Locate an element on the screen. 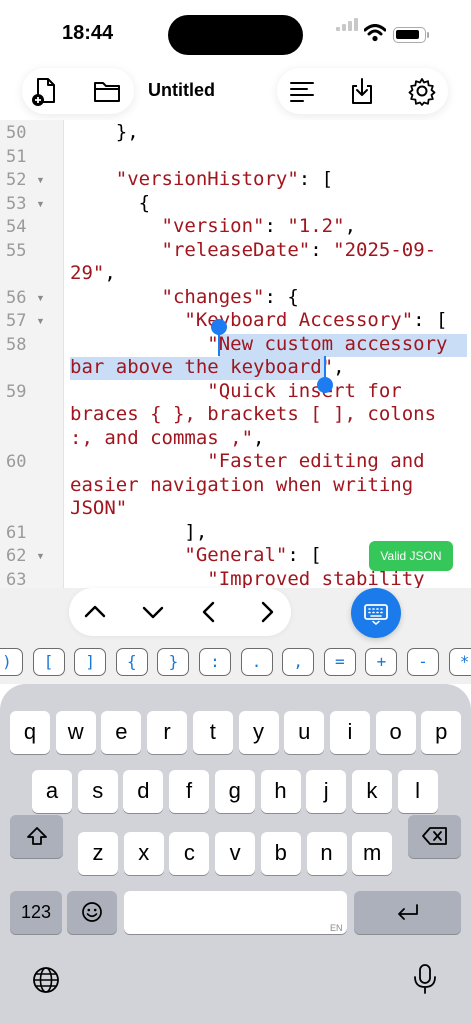  keyboard-icon is located at coordinates (376, 614).